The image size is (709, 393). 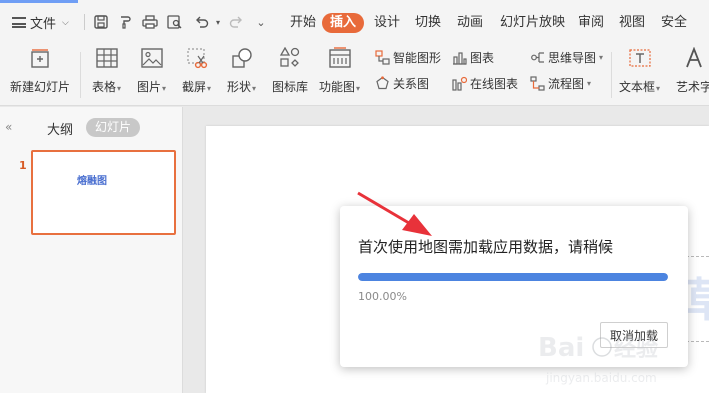 I want to click on thumbnail-title: 熔融图, so click(x=92, y=181).